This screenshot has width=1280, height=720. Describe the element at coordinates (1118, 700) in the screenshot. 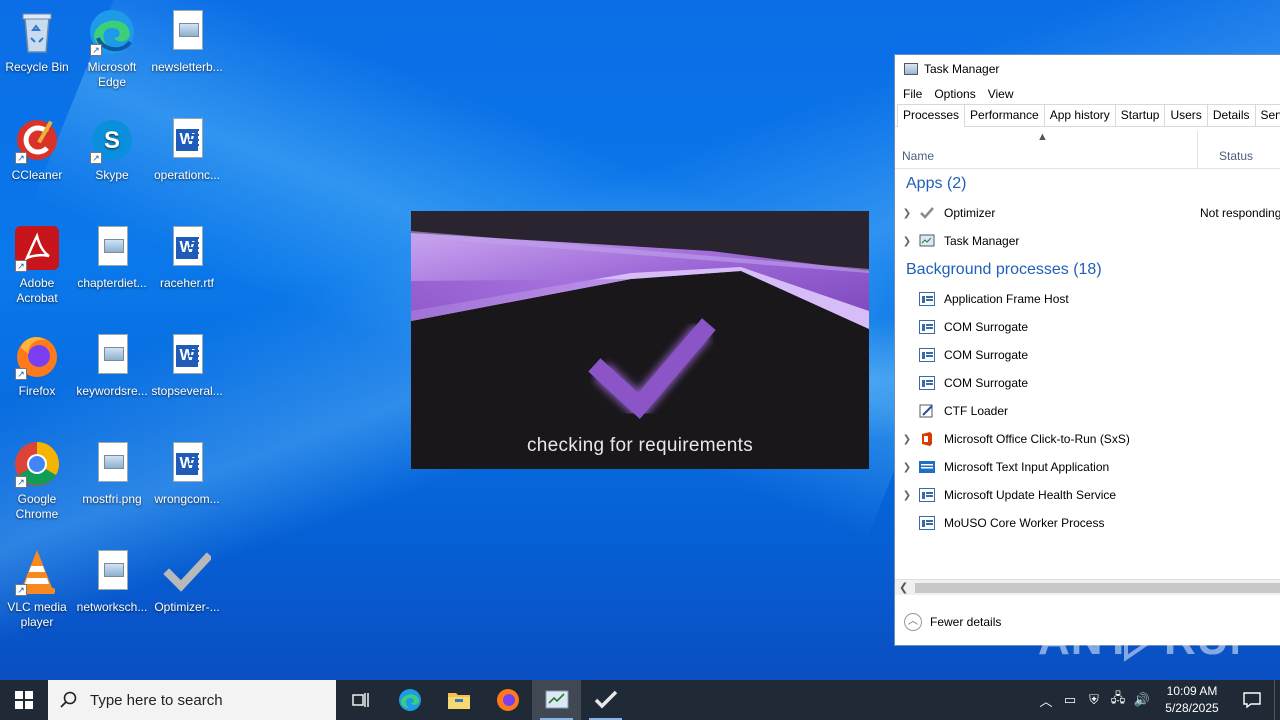

I see `network-icon: 🖧` at that location.